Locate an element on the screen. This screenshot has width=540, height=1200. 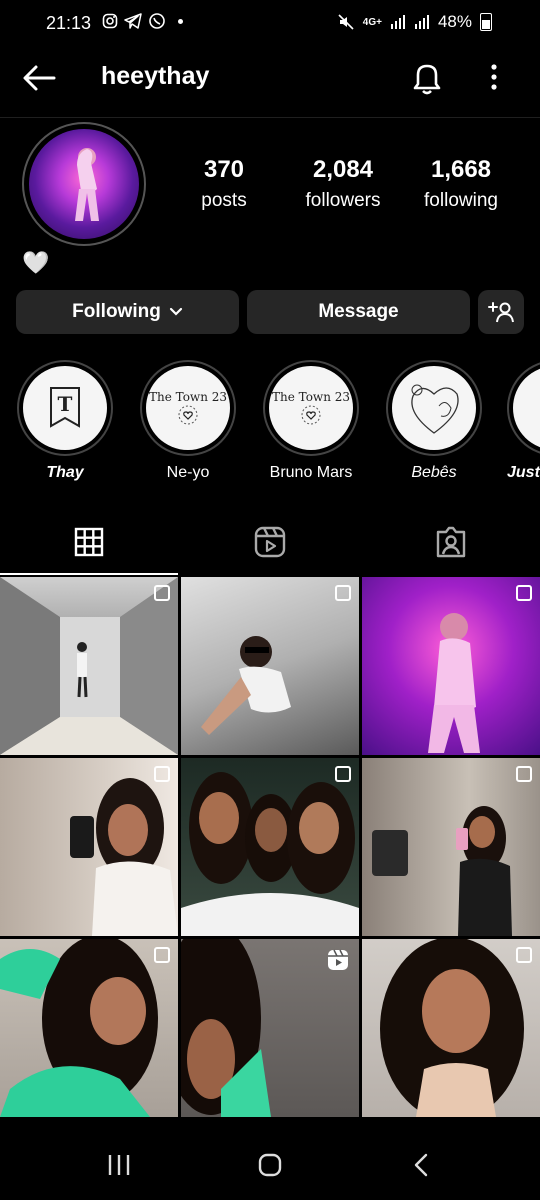
profile-header: heeythay is located at coordinates (270, 77).